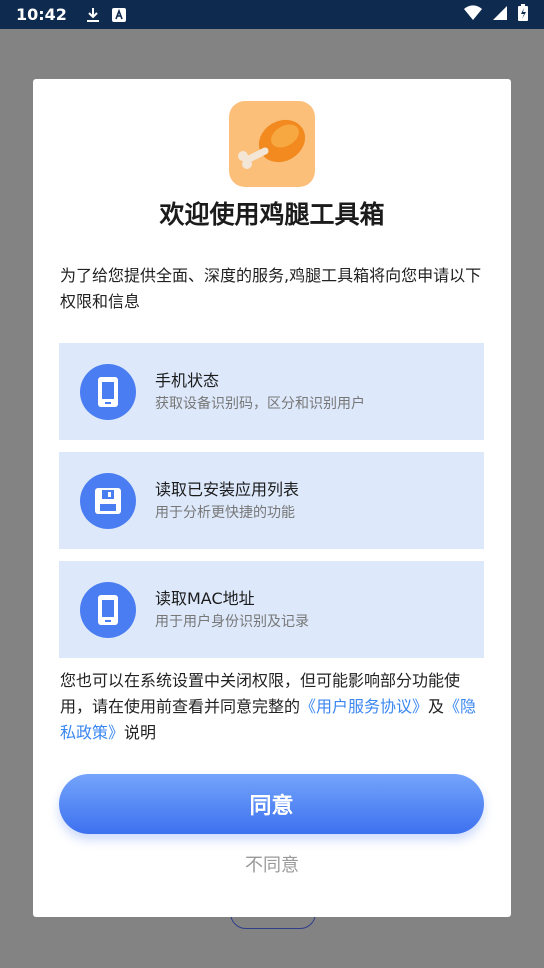  What do you see at coordinates (364, 706) in the screenshot?
I see `user-agreement-link: 《用户服务协议》` at bounding box center [364, 706].